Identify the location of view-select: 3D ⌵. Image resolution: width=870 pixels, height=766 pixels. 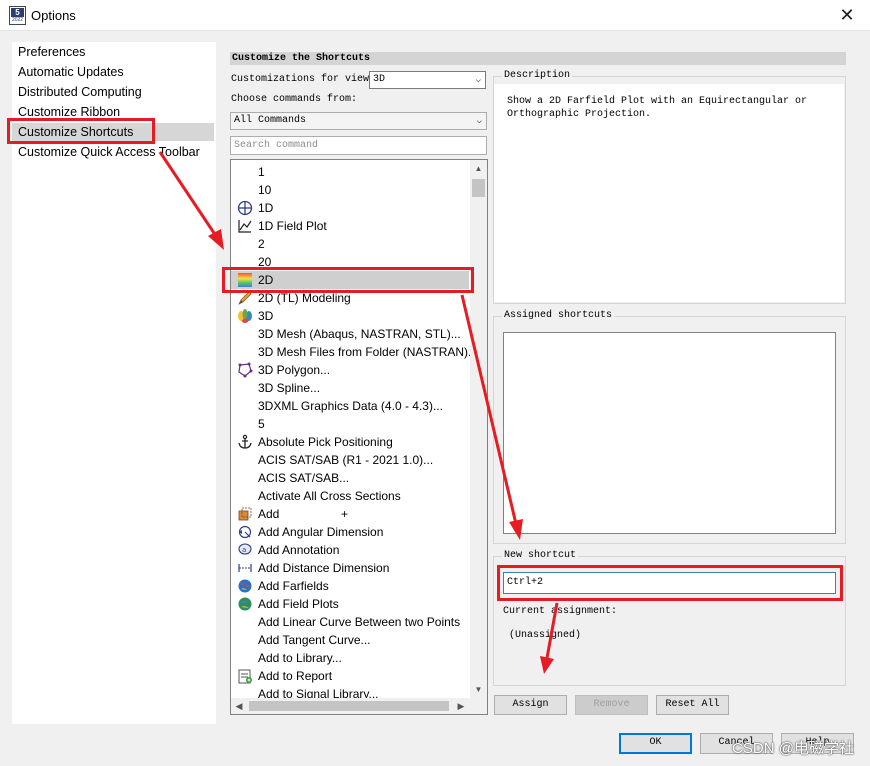
(427, 80).